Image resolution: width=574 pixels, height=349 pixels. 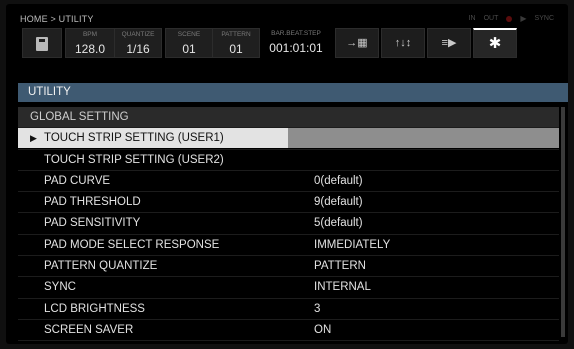 What do you see at coordinates (90, 34) in the screenshot?
I see `bpm-label: BPM` at bounding box center [90, 34].